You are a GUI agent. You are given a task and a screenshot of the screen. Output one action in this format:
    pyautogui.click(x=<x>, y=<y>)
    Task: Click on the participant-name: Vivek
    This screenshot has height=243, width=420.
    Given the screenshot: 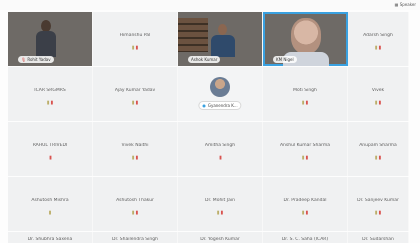 What is the action you would take?
    pyautogui.click(x=378, y=90)
    